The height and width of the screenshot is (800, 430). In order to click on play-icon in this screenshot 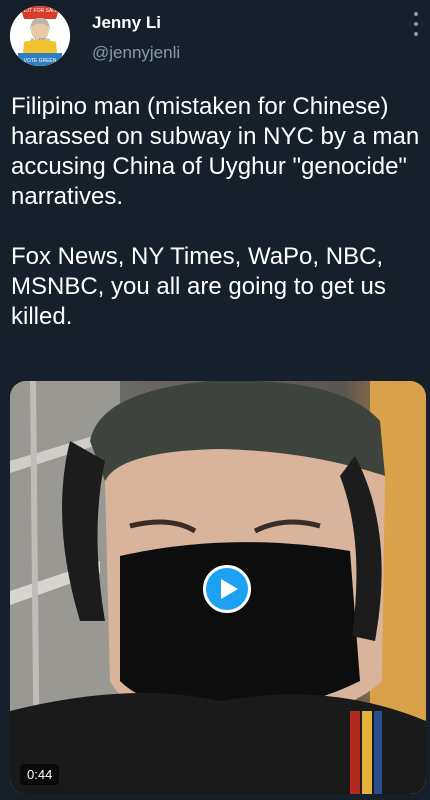, I will do `click(229, 589)`.